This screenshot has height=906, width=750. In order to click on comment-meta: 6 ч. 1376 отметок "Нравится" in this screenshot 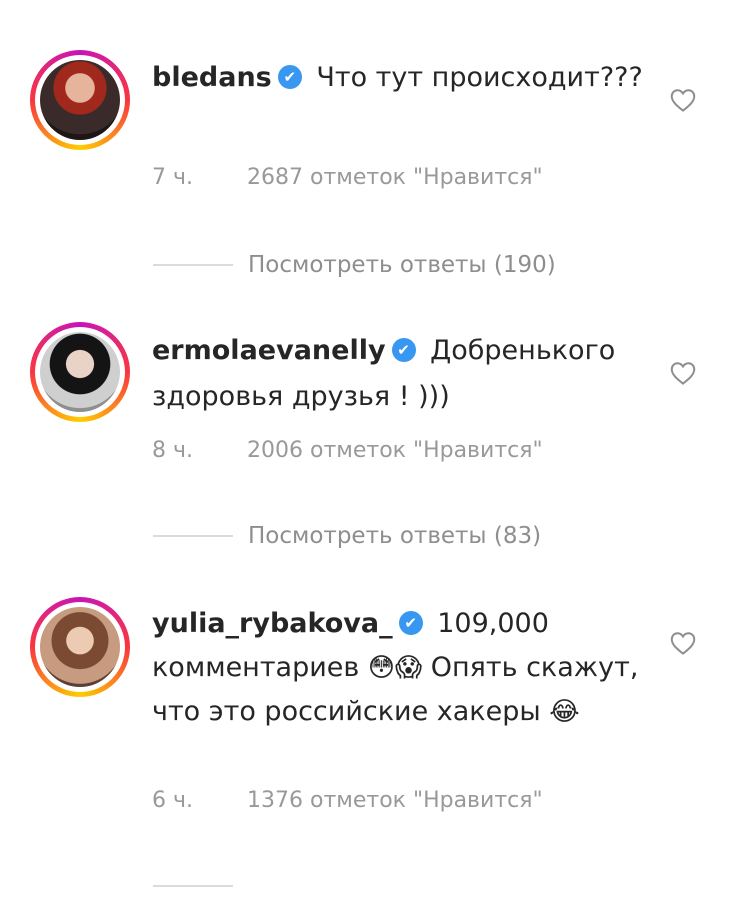, I will do `click(347, 800)`.